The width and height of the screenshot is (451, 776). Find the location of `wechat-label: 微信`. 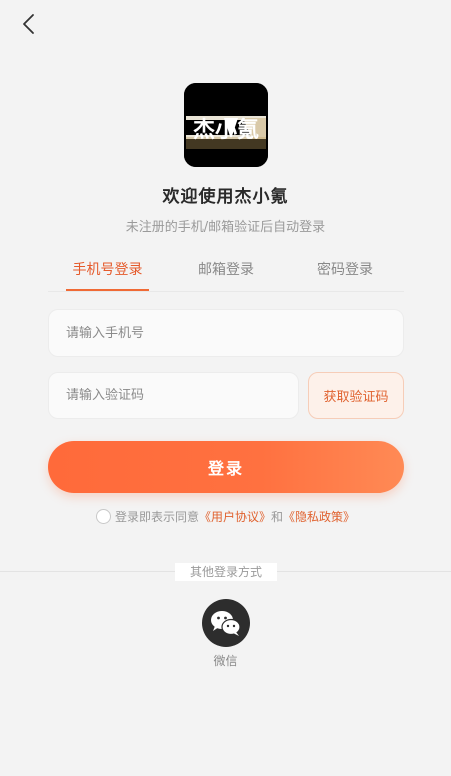

wechat-label: 微信 is located at coordinates (225, 661).